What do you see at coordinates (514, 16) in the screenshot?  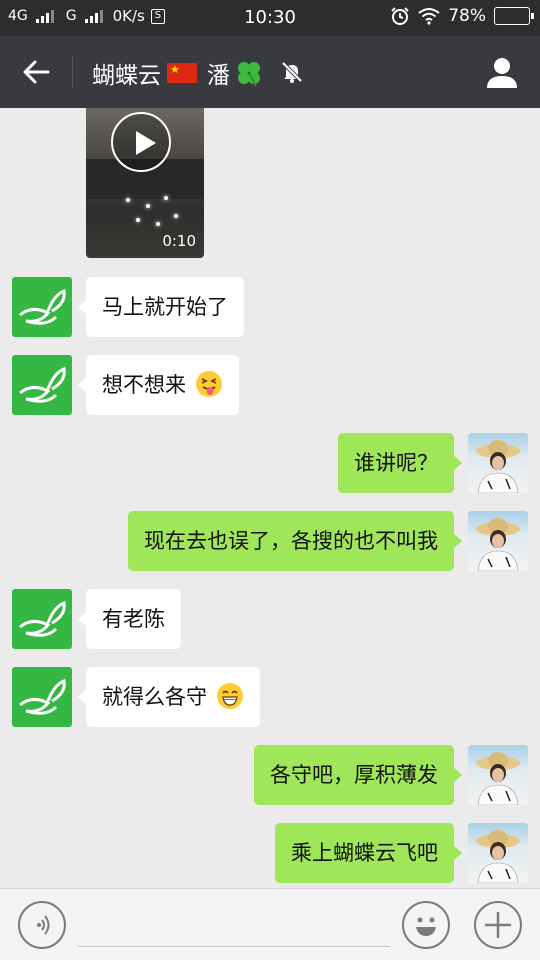 I see `battery-icon` at bounding box center [514, 16].